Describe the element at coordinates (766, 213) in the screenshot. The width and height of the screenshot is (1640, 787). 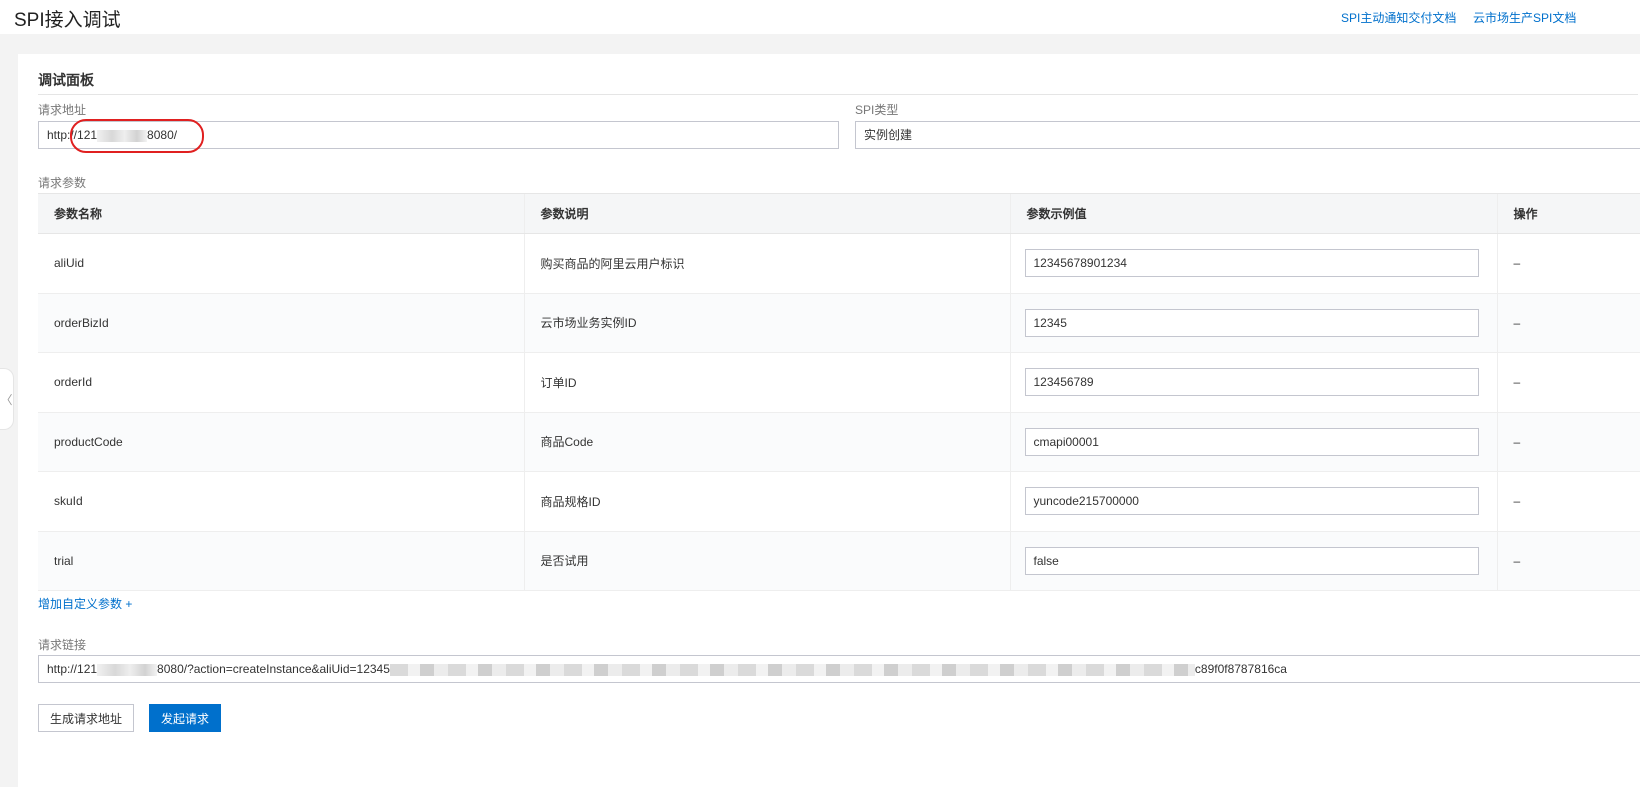
I see `column-header-desc: 参数说明` at that location.